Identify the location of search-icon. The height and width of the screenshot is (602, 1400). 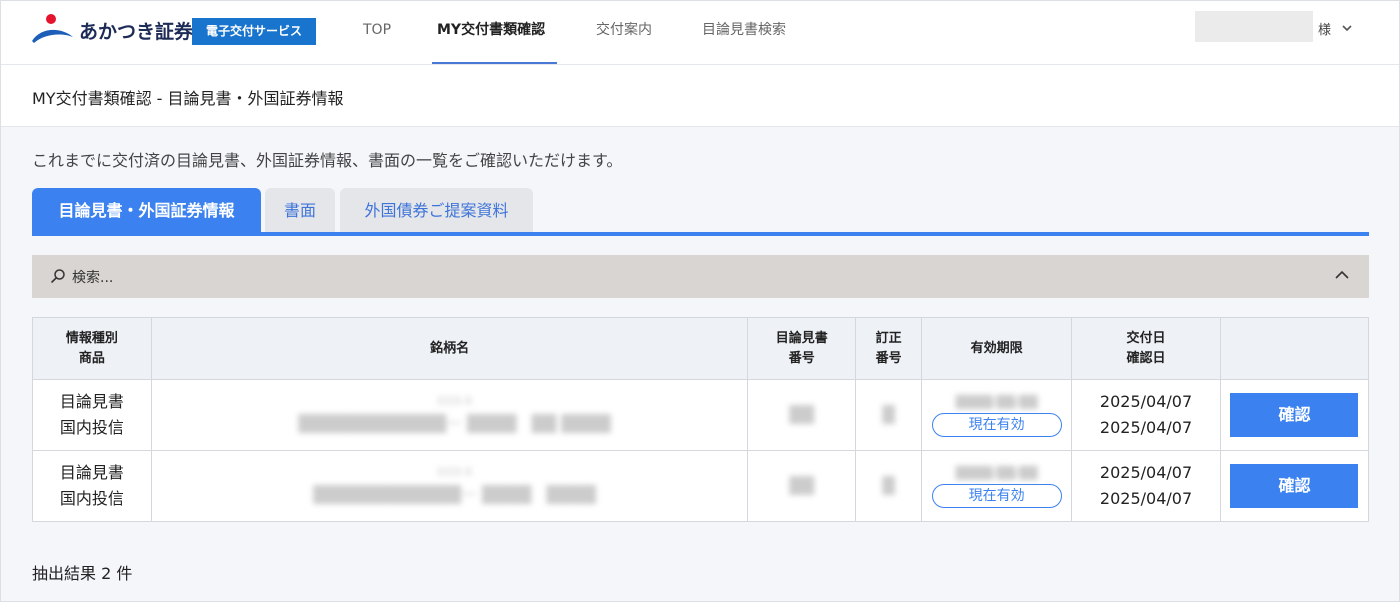
(58, 276).